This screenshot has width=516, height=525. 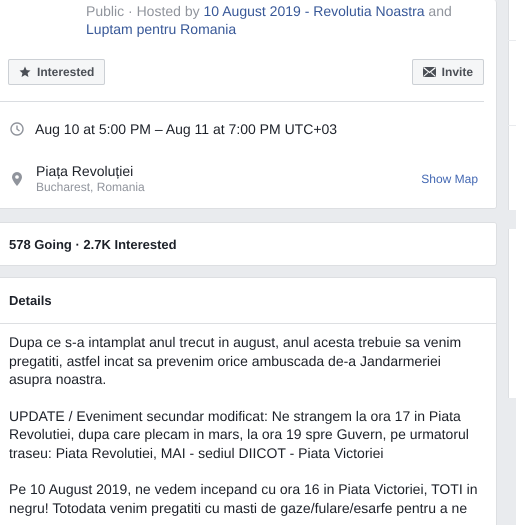 I want to click on clock-icon, so click(x=17, y=129).